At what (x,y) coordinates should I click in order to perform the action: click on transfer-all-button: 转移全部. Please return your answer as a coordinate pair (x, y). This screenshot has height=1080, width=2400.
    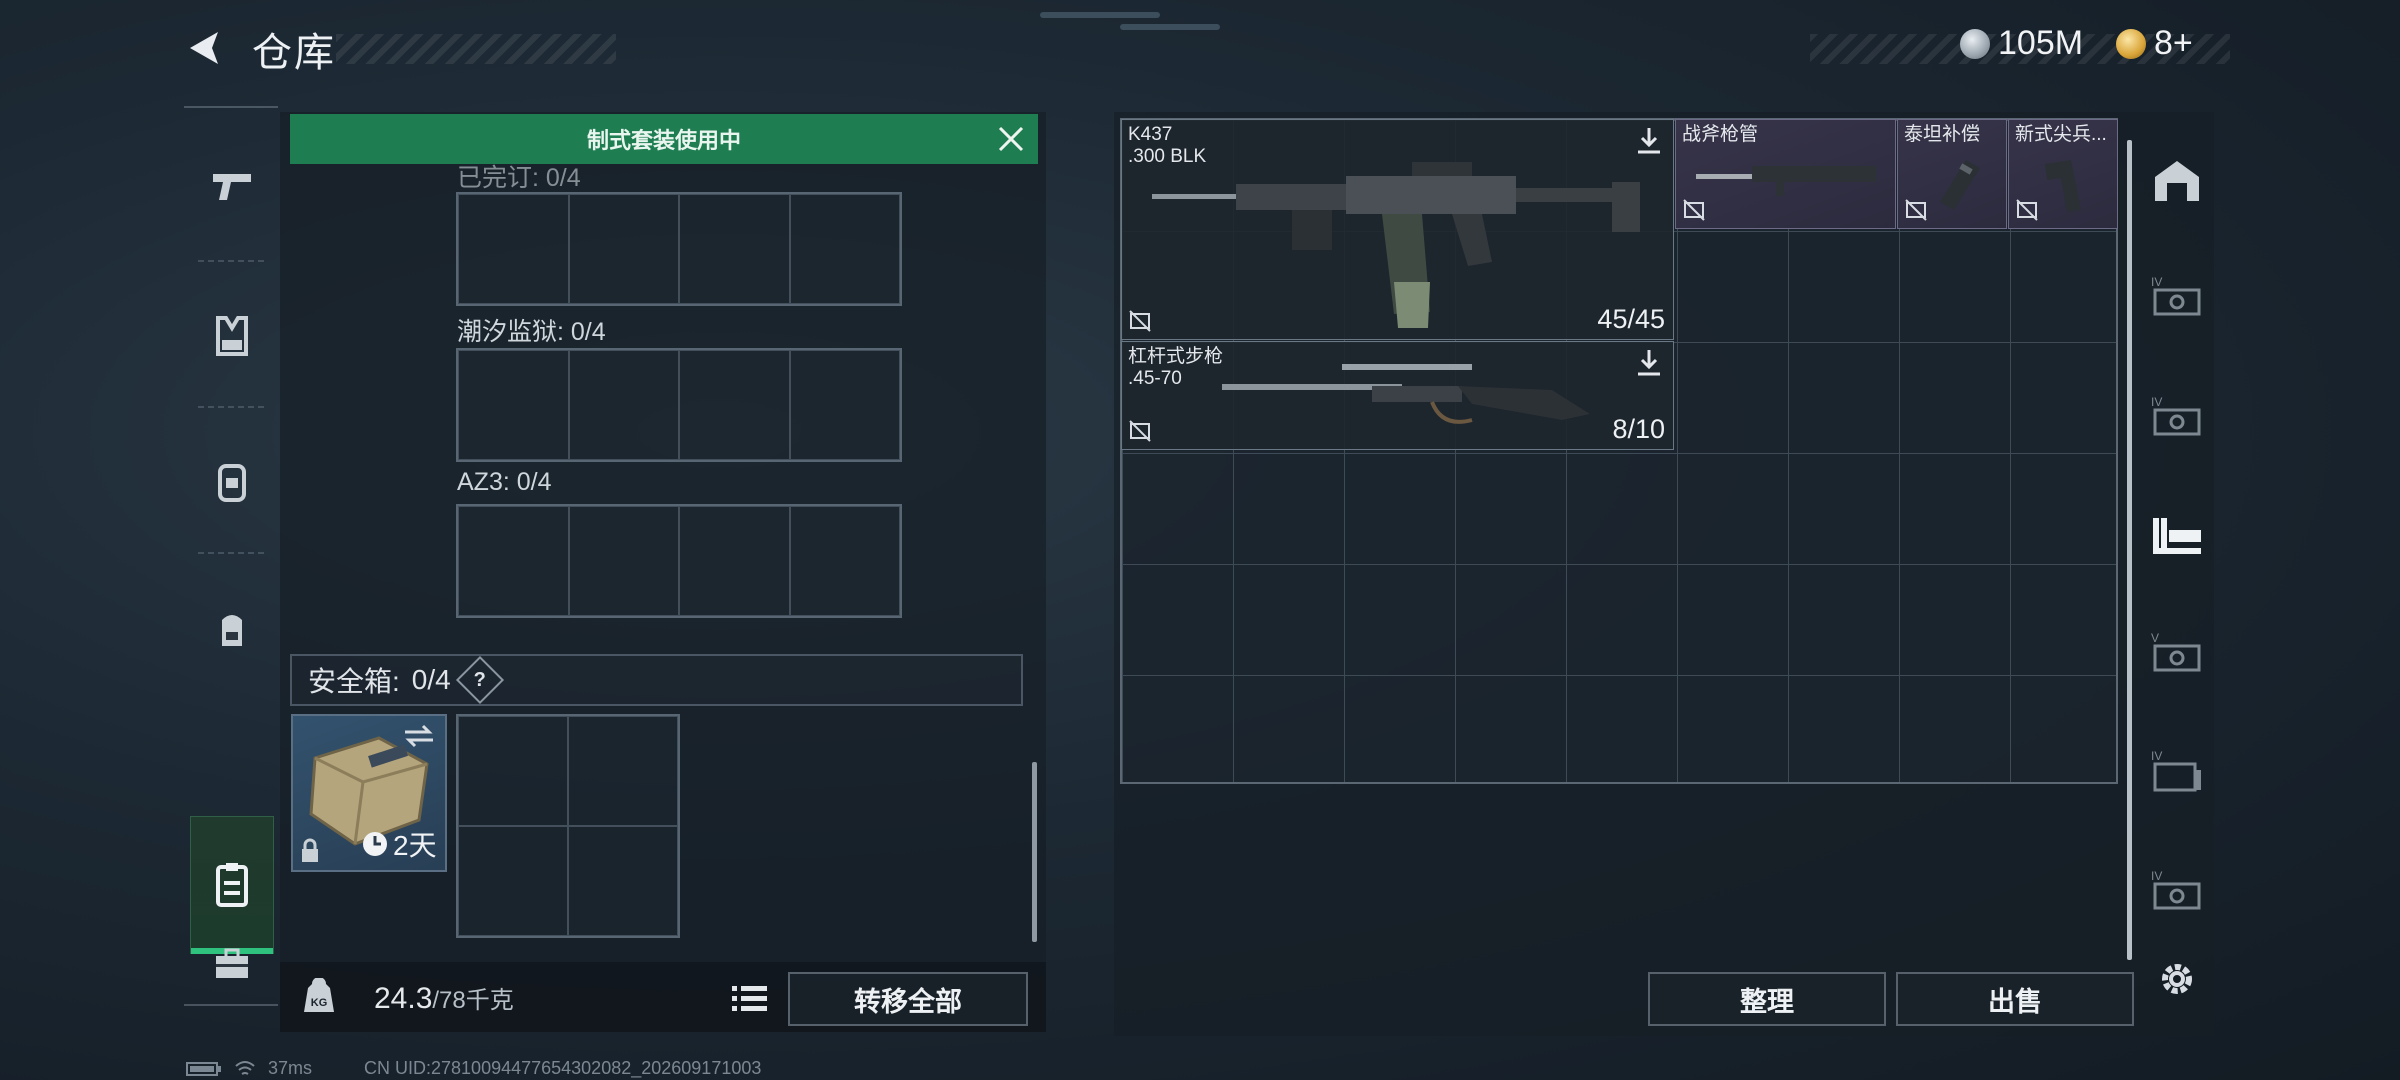
    Looking at the image, I should click on (908, 999).